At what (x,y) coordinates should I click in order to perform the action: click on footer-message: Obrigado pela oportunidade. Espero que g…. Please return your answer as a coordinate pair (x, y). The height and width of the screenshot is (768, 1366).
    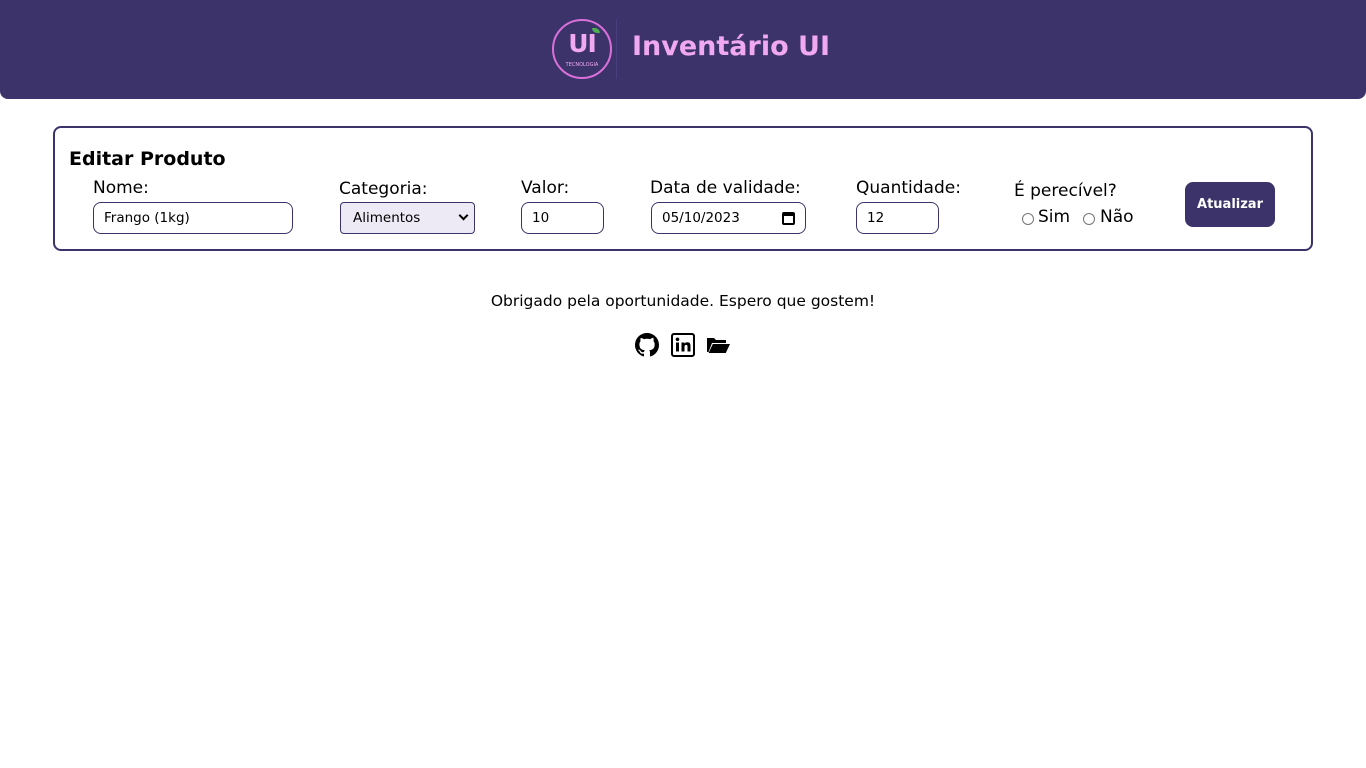
    Looking at the image, I should click on (683, 301).